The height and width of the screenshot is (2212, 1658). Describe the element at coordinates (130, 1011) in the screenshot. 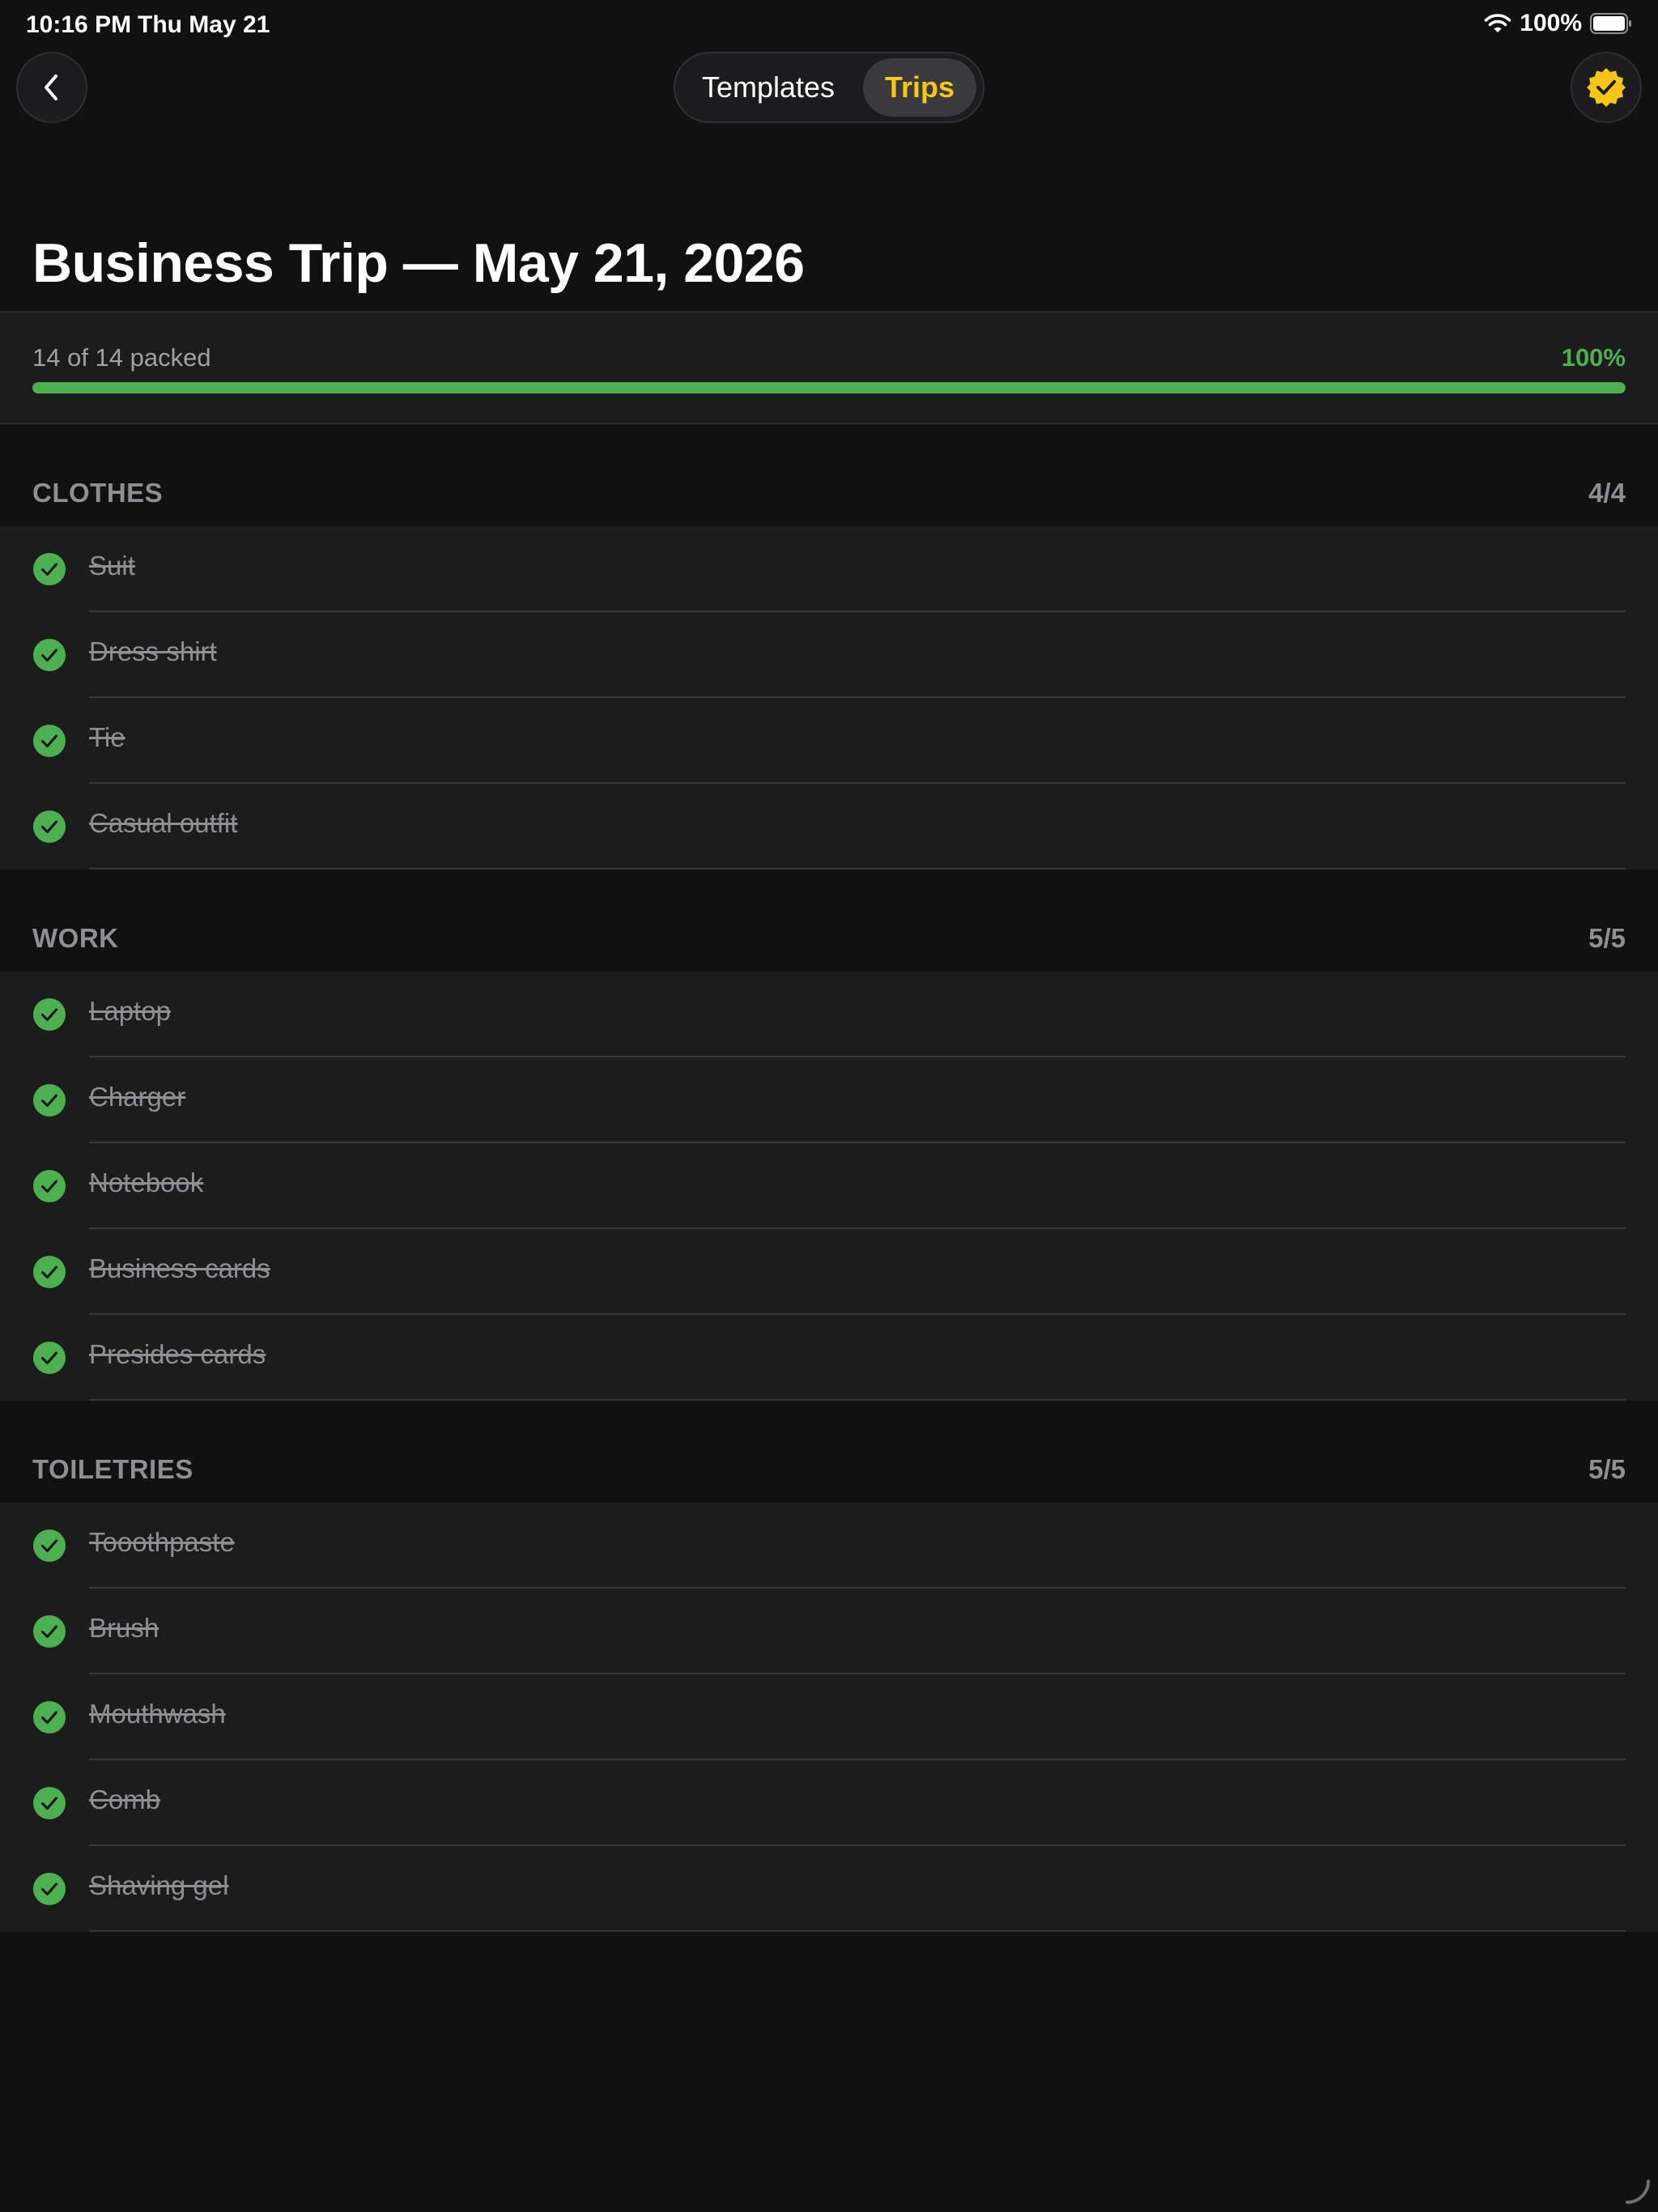

I see `item-label: Laptop` at that location.